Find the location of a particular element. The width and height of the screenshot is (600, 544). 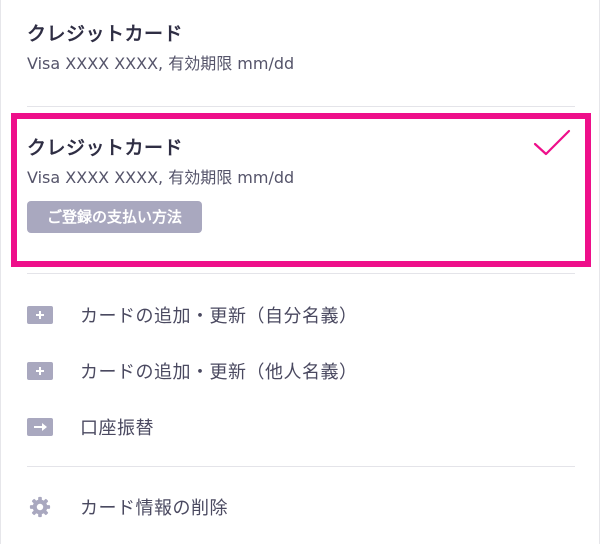

add-card-other-button: カードの追加・更新（他人名義） is located at coordinates (297, 371).